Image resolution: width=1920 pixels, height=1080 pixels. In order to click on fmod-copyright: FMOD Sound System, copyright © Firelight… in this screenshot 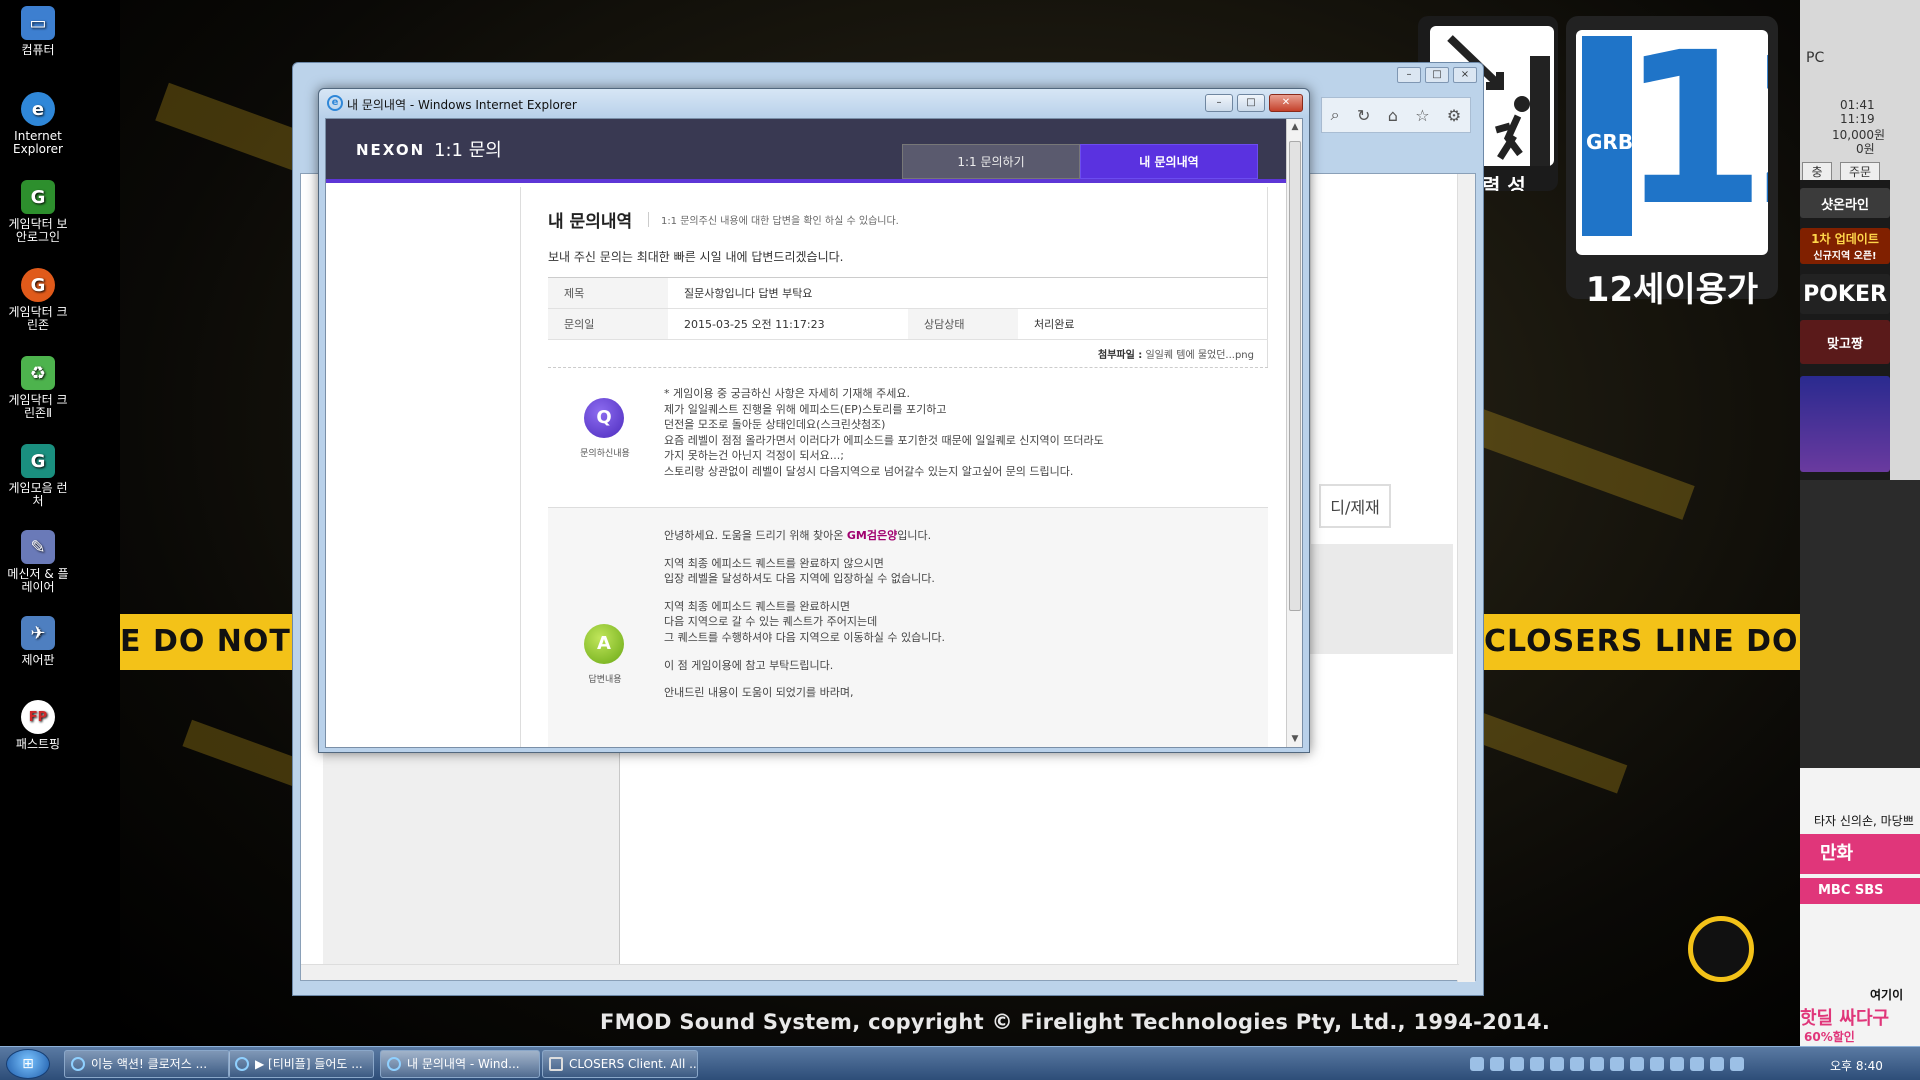, I will do `click(1075, 1022)`.